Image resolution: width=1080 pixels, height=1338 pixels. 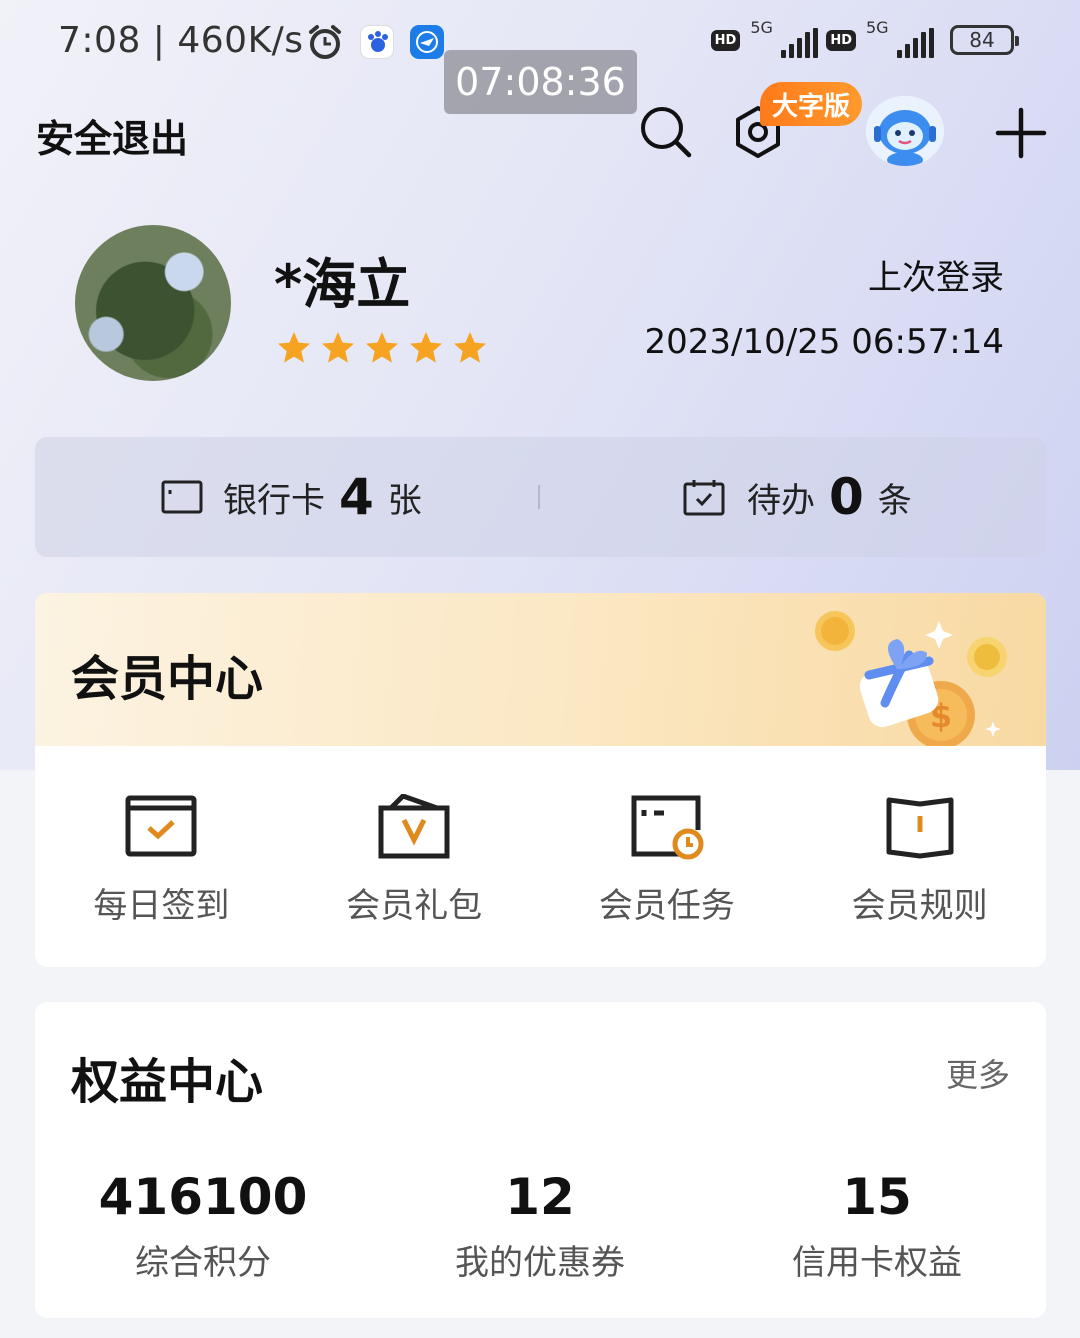 I want to click on points-stat: 416100 综合积分, so click(x=203, y=1225).